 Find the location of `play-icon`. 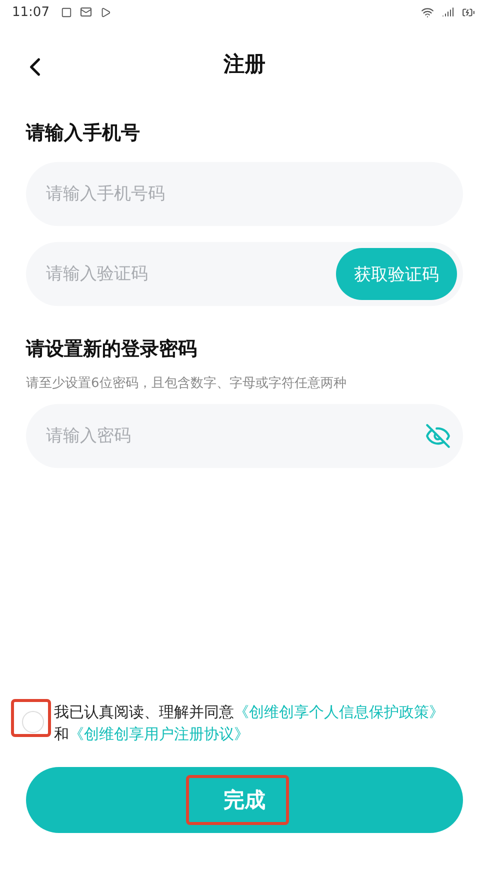

play-icon is located at coordinates (106, 12).